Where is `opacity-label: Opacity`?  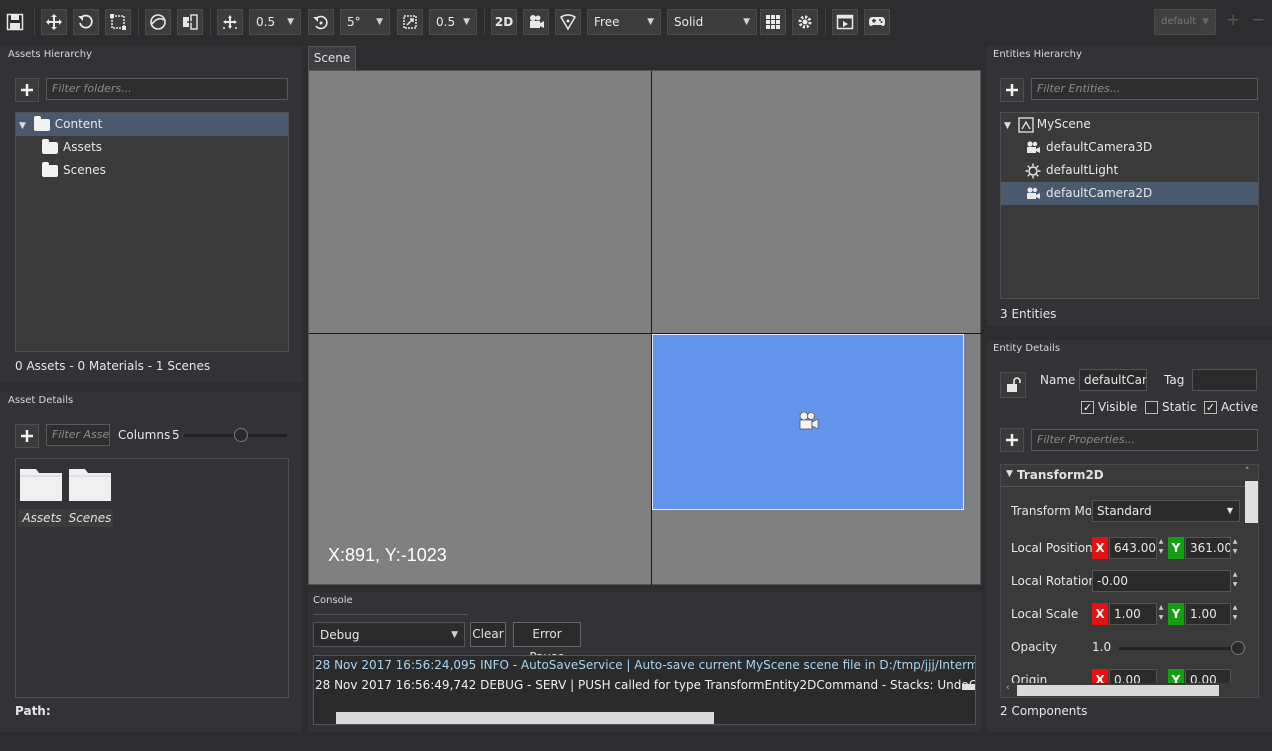 opacity-label: Opacity is located at coordinates (1034, 647).